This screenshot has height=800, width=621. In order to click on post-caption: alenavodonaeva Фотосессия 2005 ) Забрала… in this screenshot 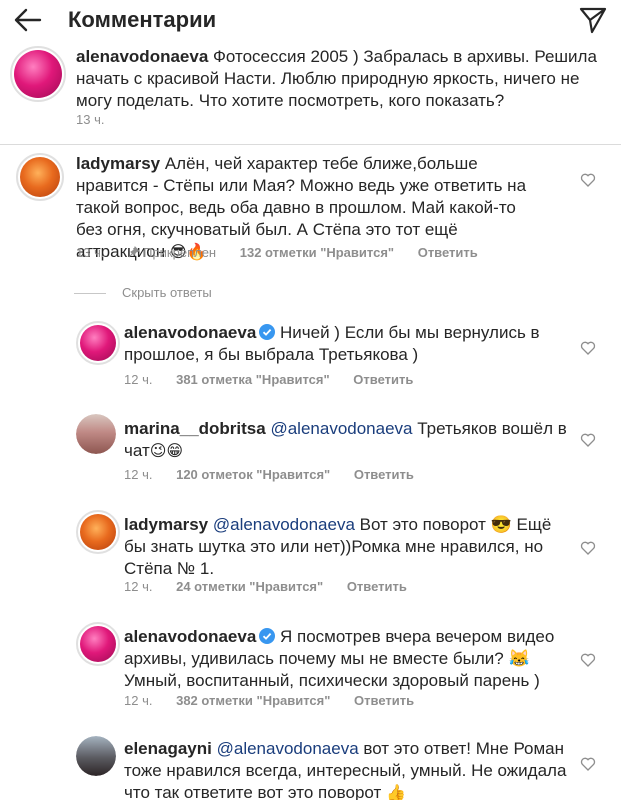, I will do `click(310, 92)`.